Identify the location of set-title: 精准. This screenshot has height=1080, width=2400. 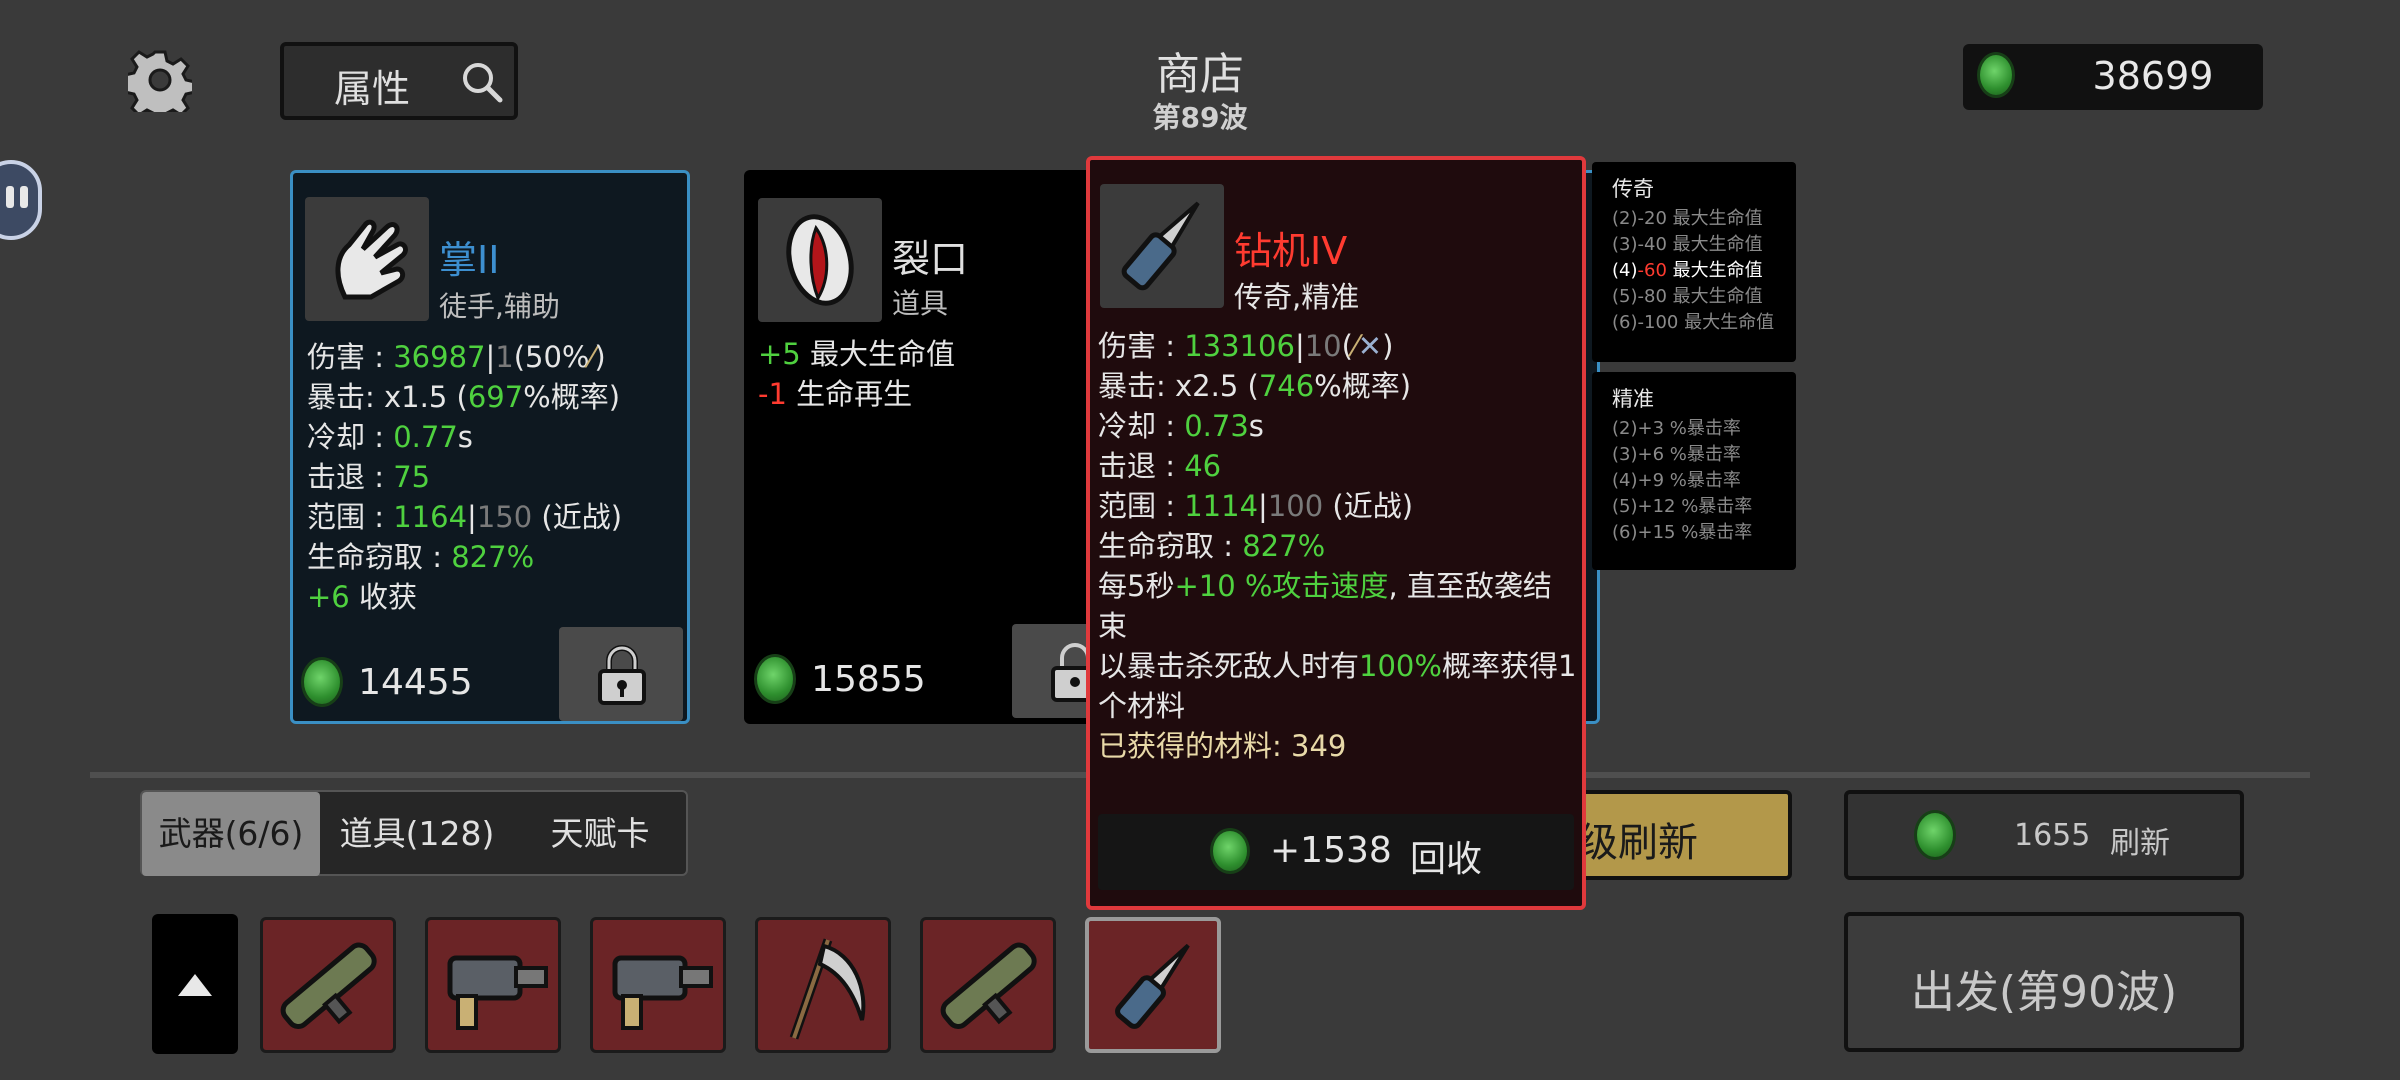
(1633, 399).